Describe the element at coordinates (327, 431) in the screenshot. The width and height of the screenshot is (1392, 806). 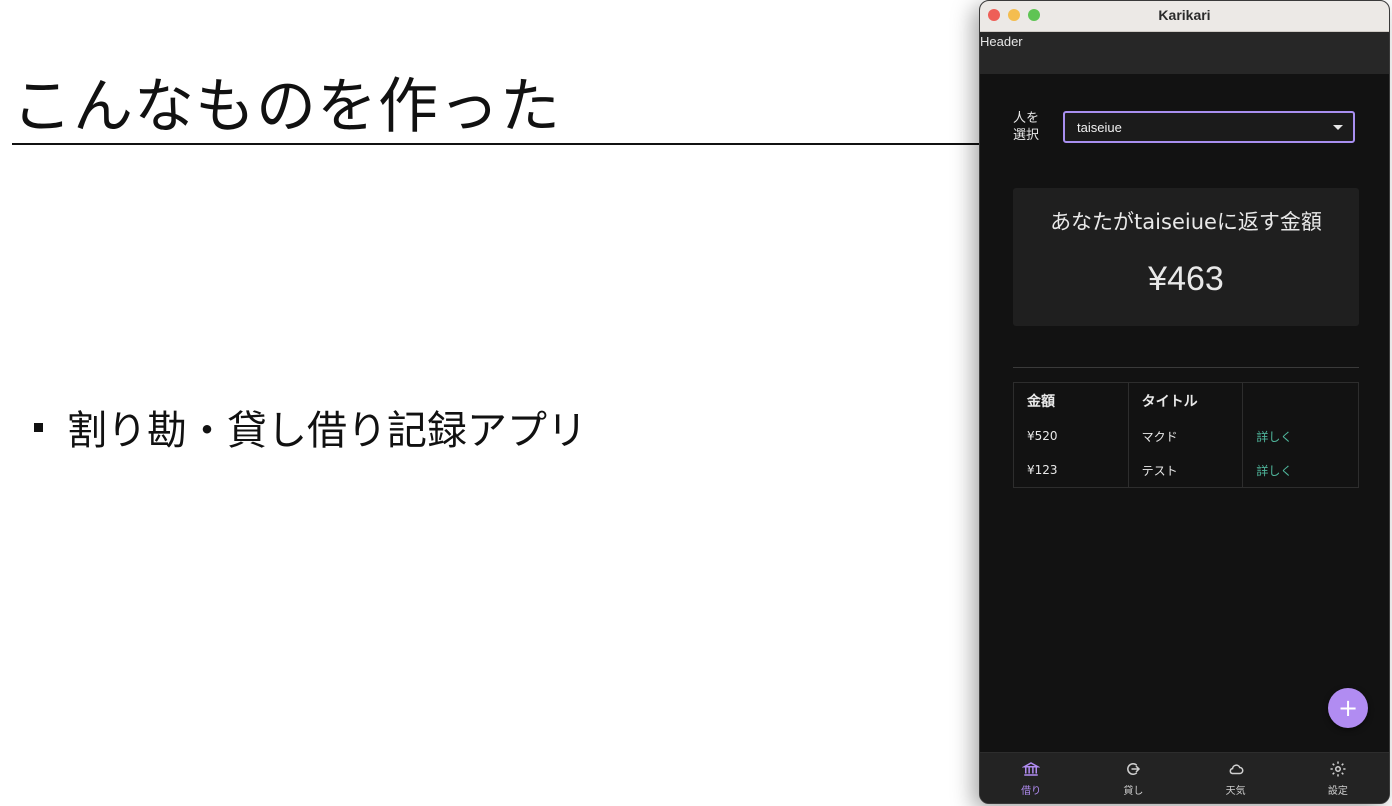
I see `bullet-text: 割り勘・貸し借り記録アプリ` at that location.